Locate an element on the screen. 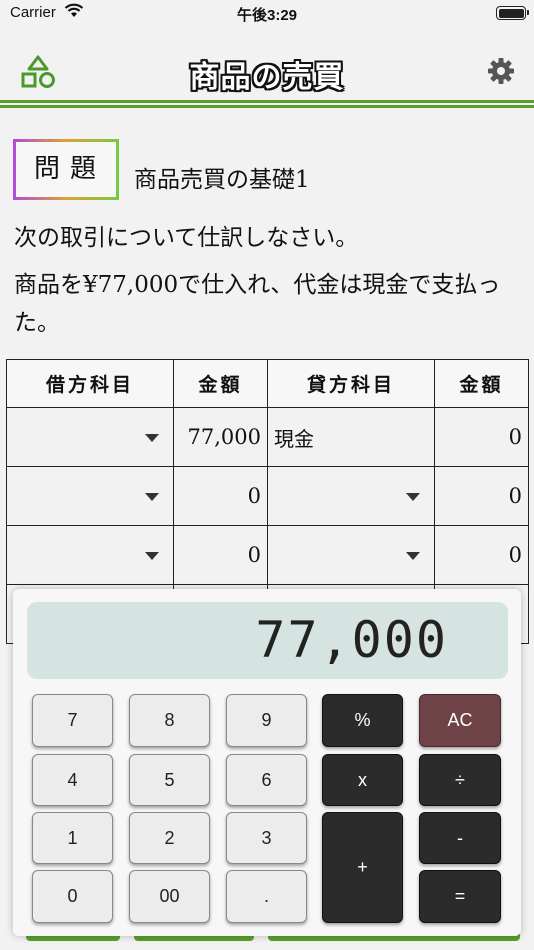 The width and height of the screenshot is (534, 950). key-4: 4 is located at coordinates (72, 780).